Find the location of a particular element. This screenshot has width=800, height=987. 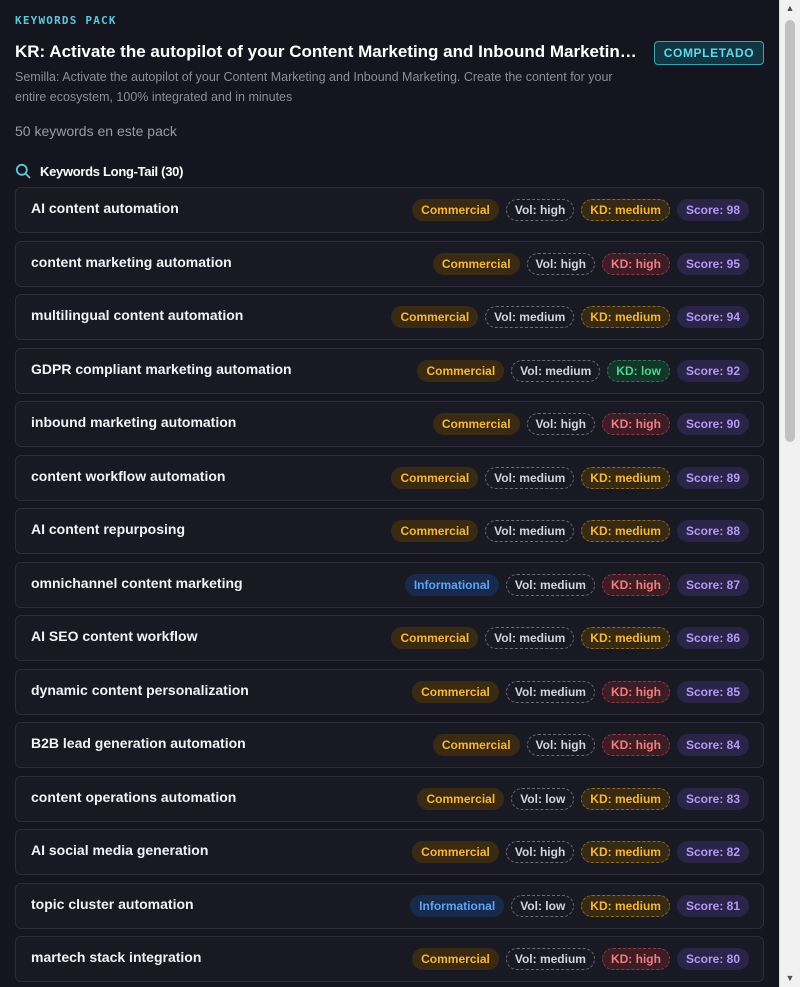

score-badge: Score: 84 is located at coordinates (712, 745).